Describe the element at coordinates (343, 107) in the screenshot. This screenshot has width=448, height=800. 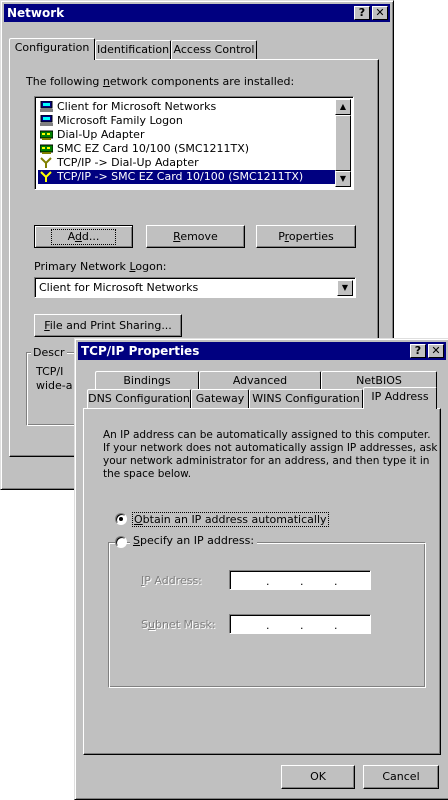
I see `scroll-up-arrow-icon: ▲` at that location.